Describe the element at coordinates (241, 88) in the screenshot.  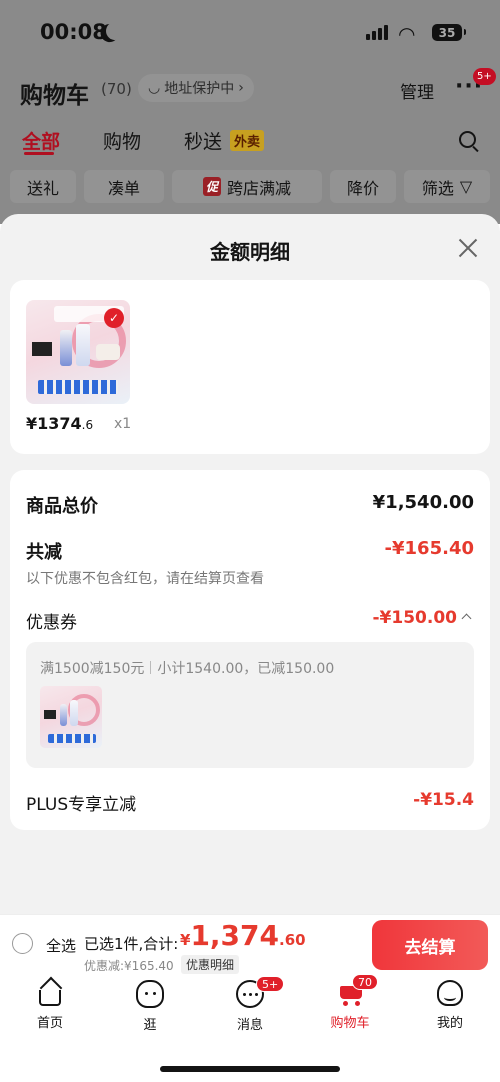
I see `chevron-right-icon: ›` at that location.